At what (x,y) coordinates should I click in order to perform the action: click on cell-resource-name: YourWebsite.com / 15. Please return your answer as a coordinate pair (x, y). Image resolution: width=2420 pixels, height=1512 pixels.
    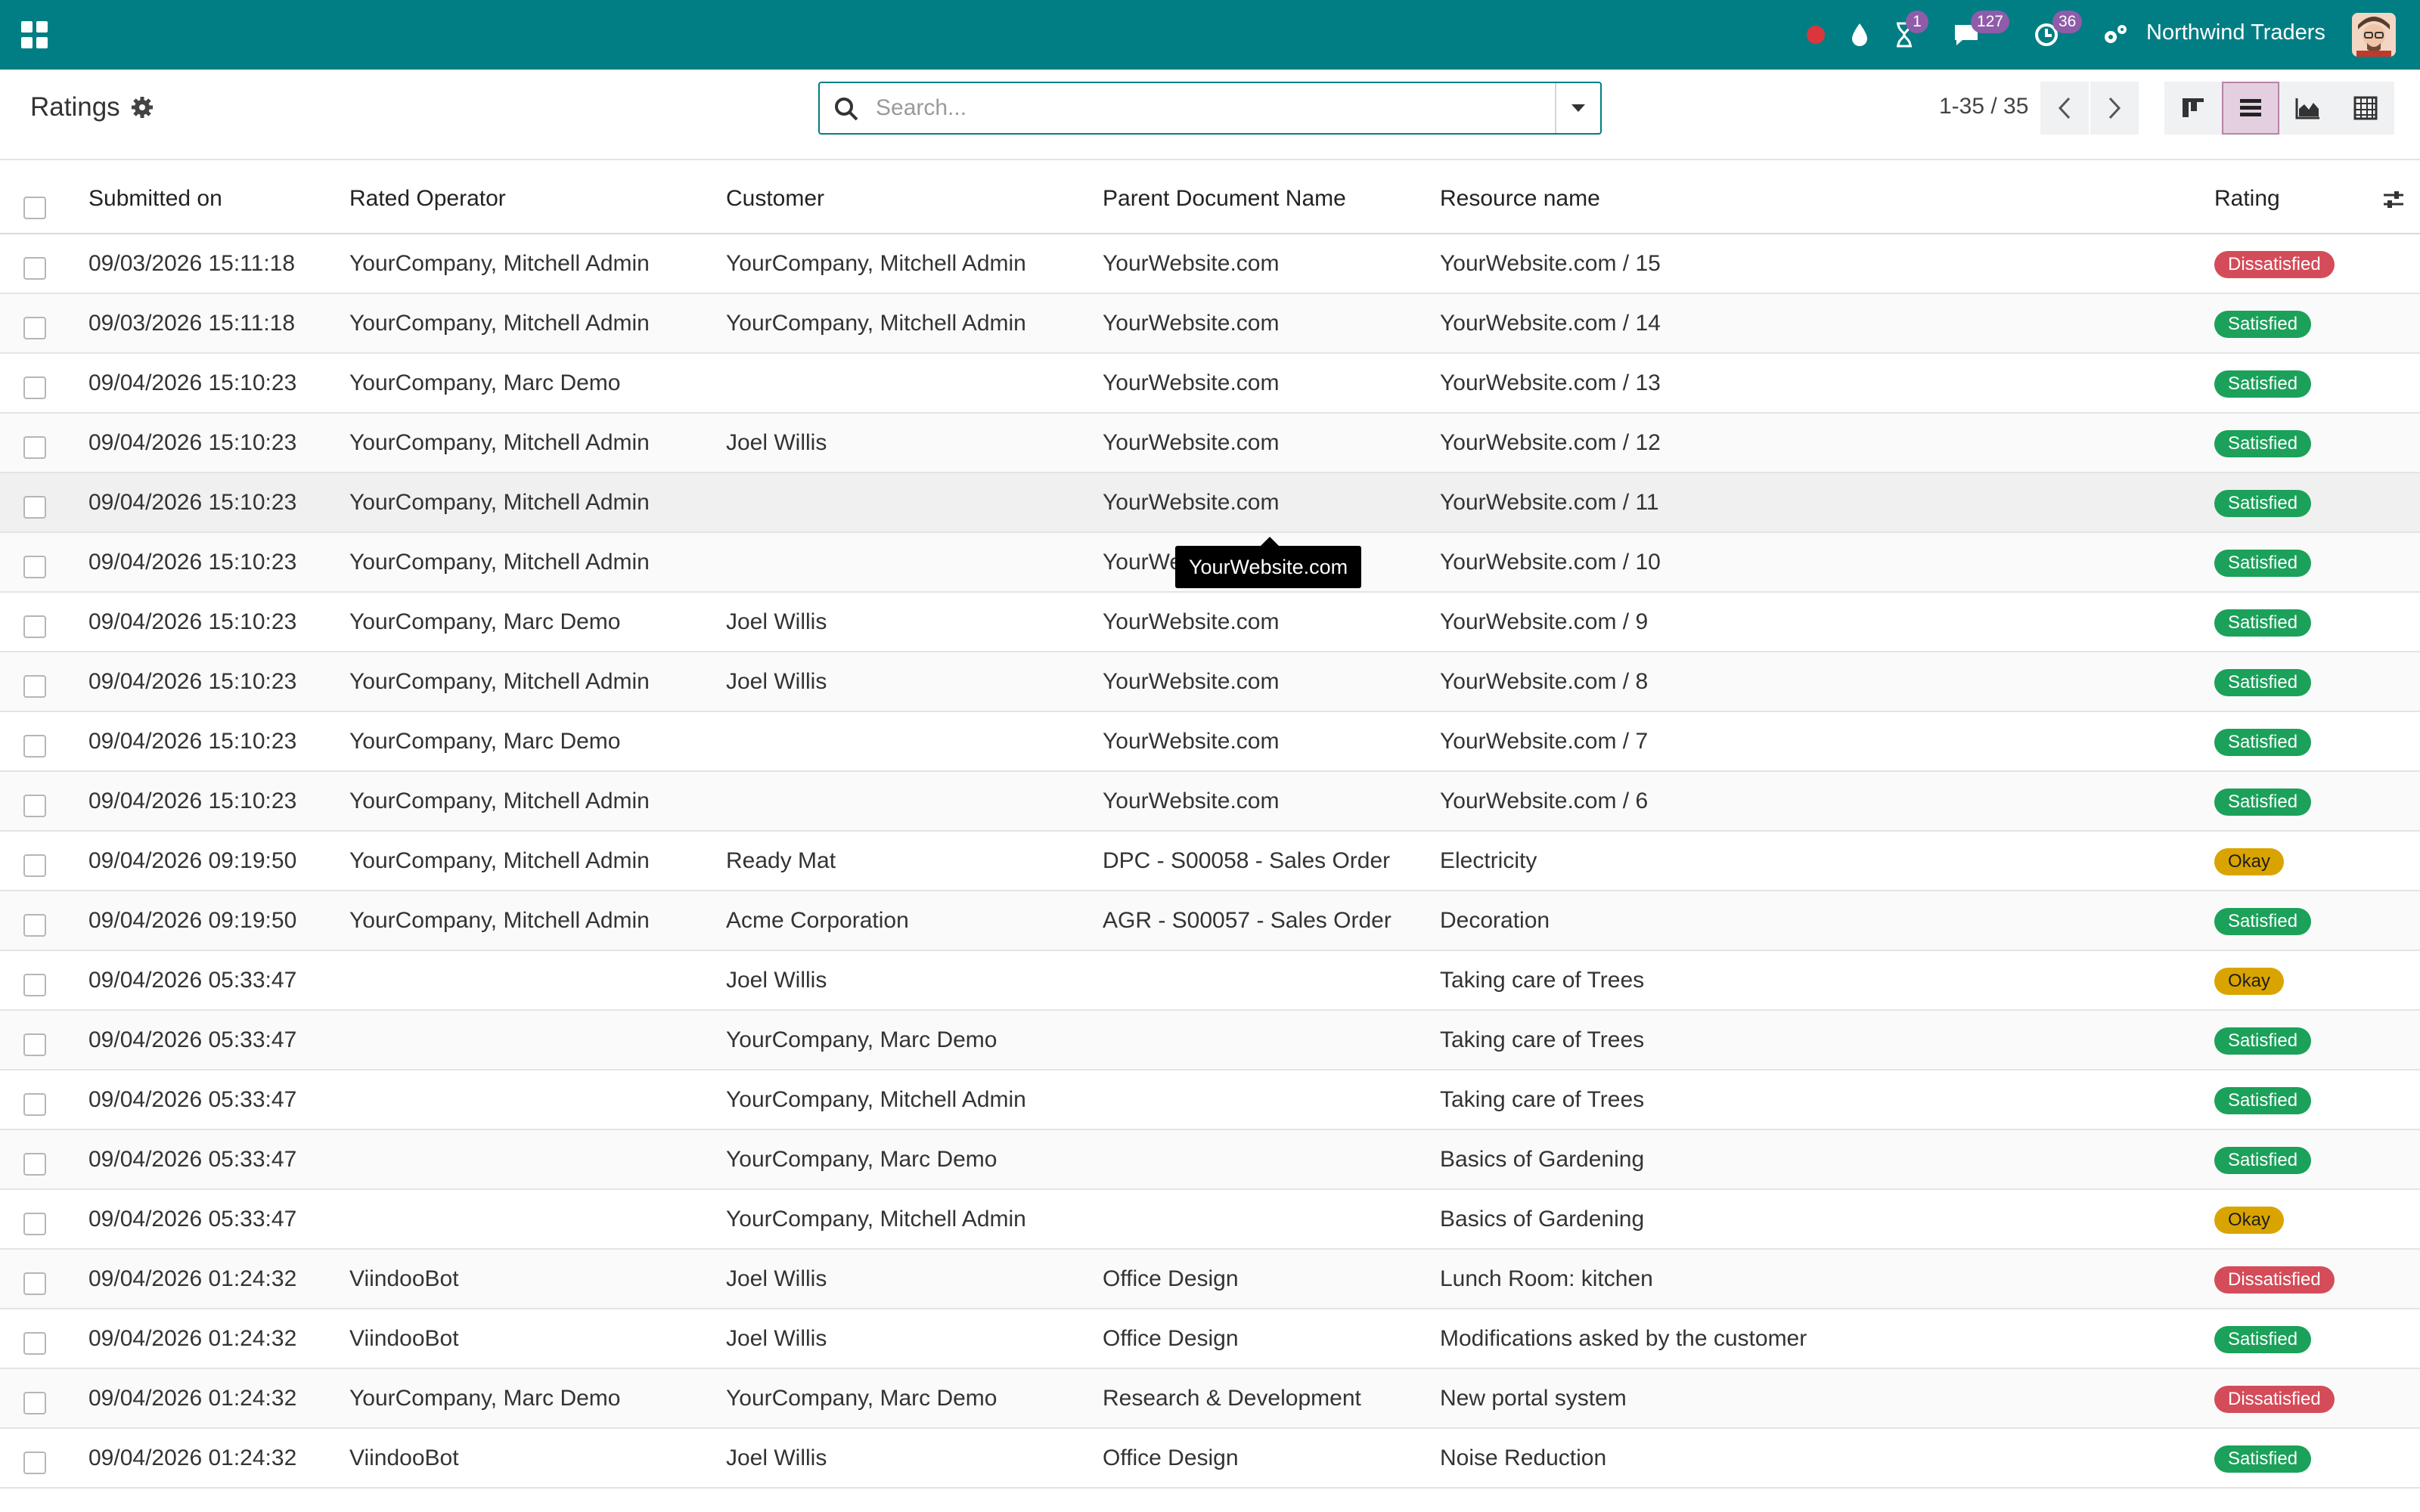
    Looking at the image, I should click on (1550, 263).